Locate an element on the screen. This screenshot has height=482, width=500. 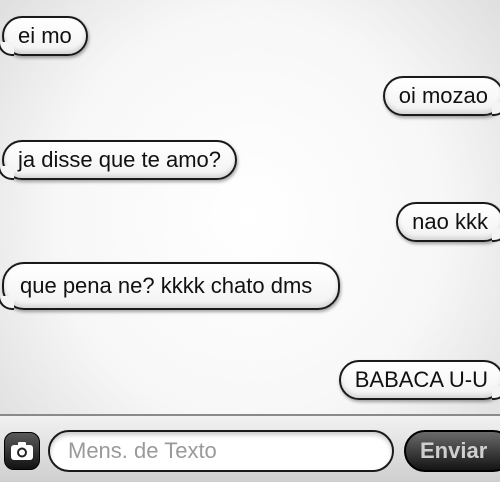
received-message-bubble: ei mo is located at coordinates (44, 36).